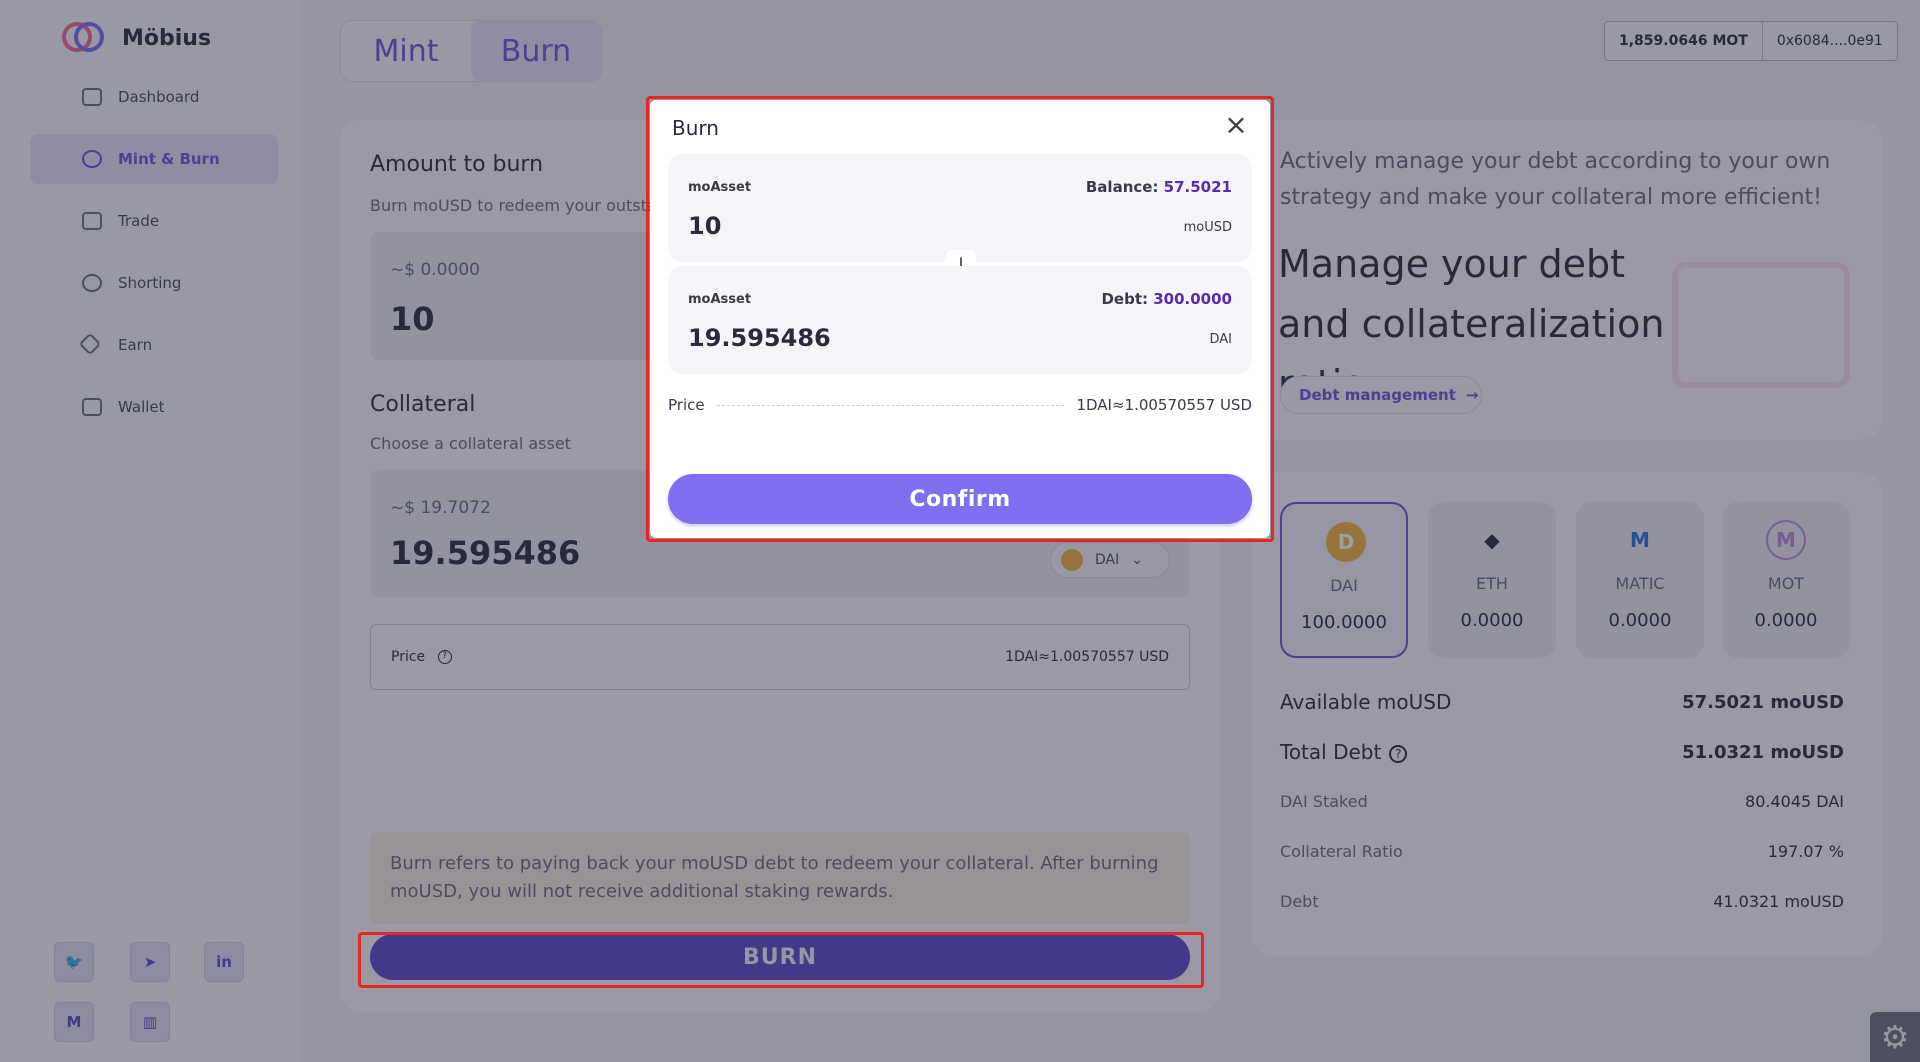 This screenshot has width=1920, height=1062. What do you see at coordinates (960, 319) in the screenshot?
I see `highlight-box-modal` at bounding box center [960, 319].